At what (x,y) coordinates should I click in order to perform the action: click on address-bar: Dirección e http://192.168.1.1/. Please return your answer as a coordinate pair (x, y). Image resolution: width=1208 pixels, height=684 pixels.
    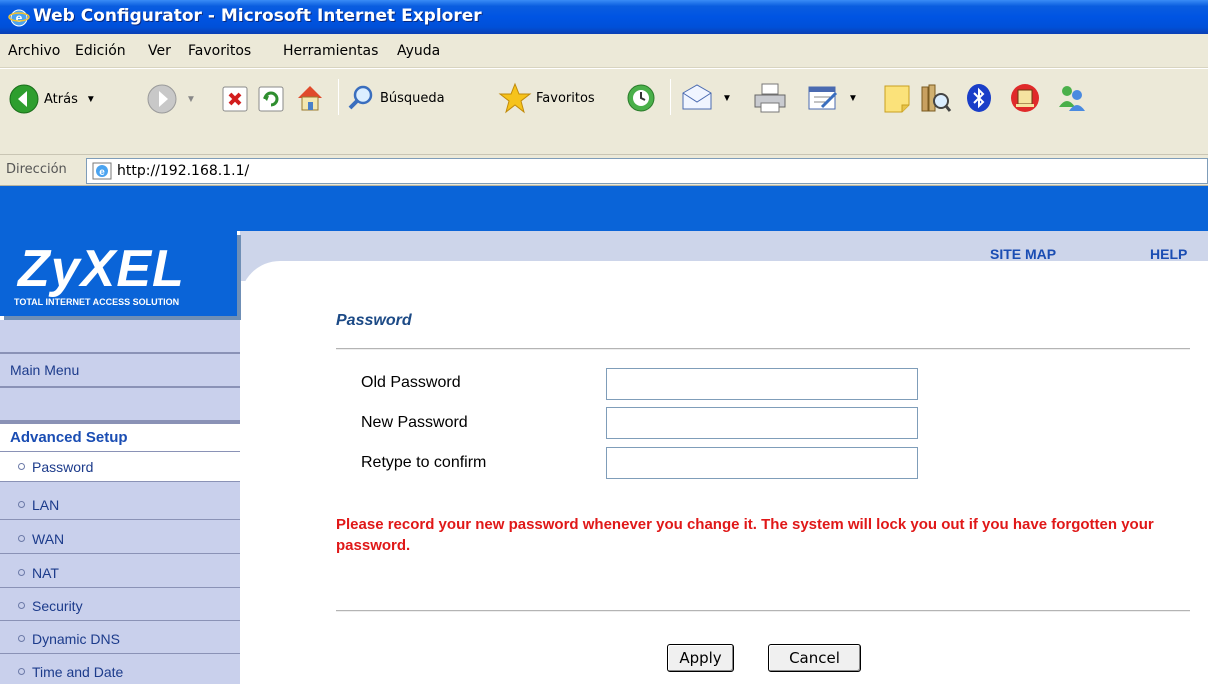
    Looking at the image, I should click on (604, 170).